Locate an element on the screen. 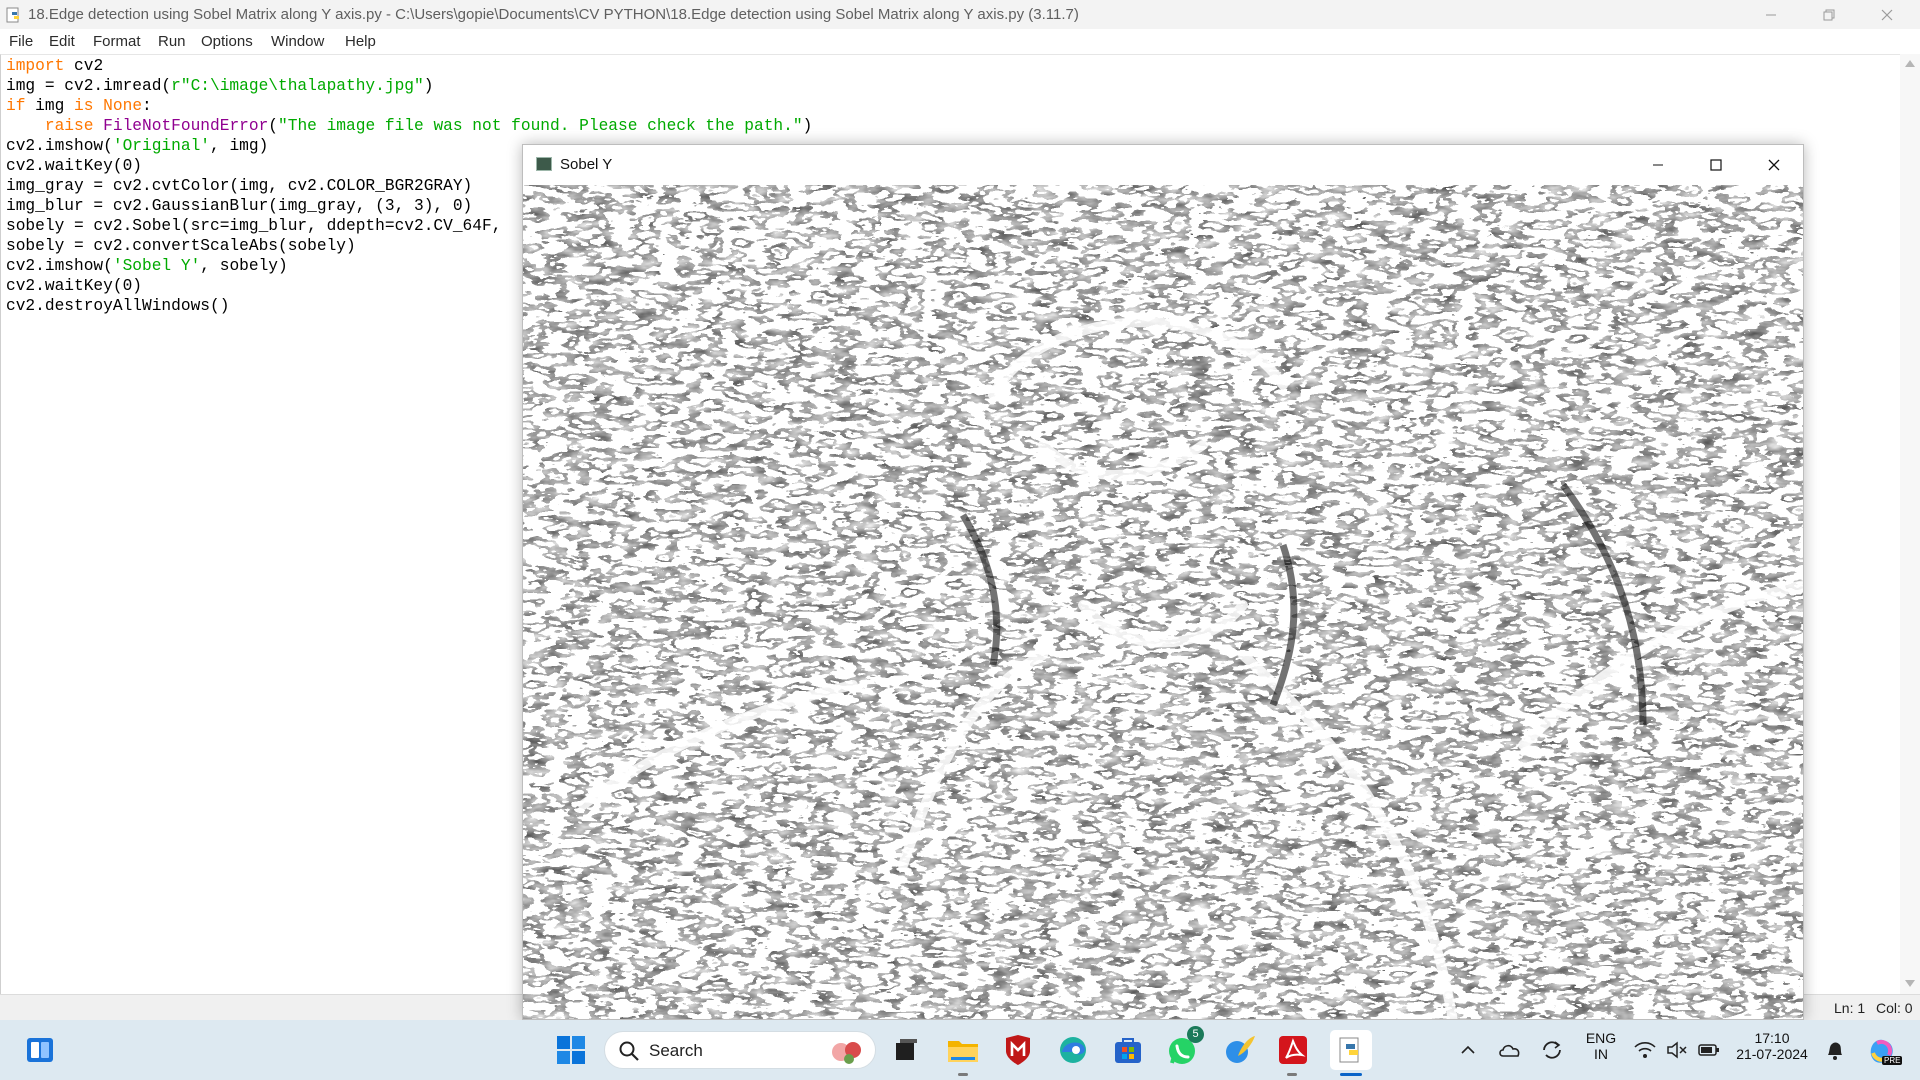  onedrive-button is located at coordinates (1510, 1050).